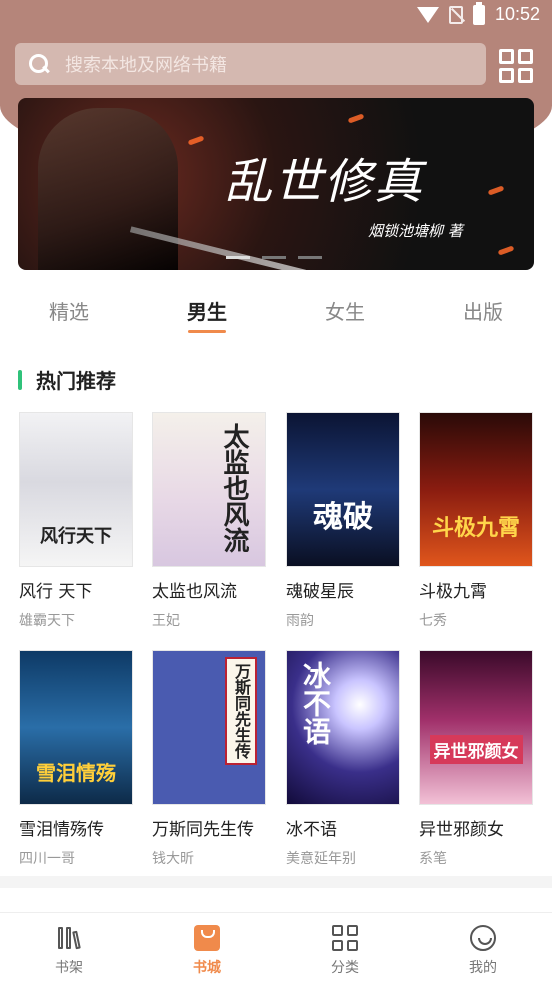  I want to click on book-card: 魂破 魂破星辰 雨韵, so click(343, 521).